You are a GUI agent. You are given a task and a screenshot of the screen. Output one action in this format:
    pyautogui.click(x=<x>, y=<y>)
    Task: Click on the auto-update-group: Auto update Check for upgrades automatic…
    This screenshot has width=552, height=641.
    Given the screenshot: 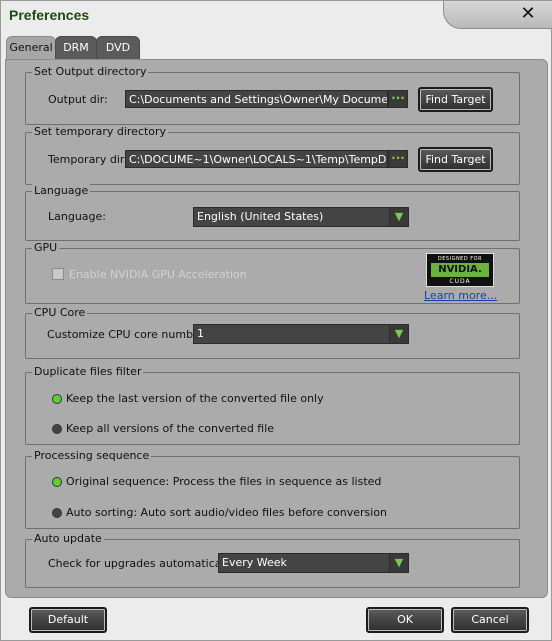 What is the action you would take?
    pyautogui.click(x=272, y=560)
    